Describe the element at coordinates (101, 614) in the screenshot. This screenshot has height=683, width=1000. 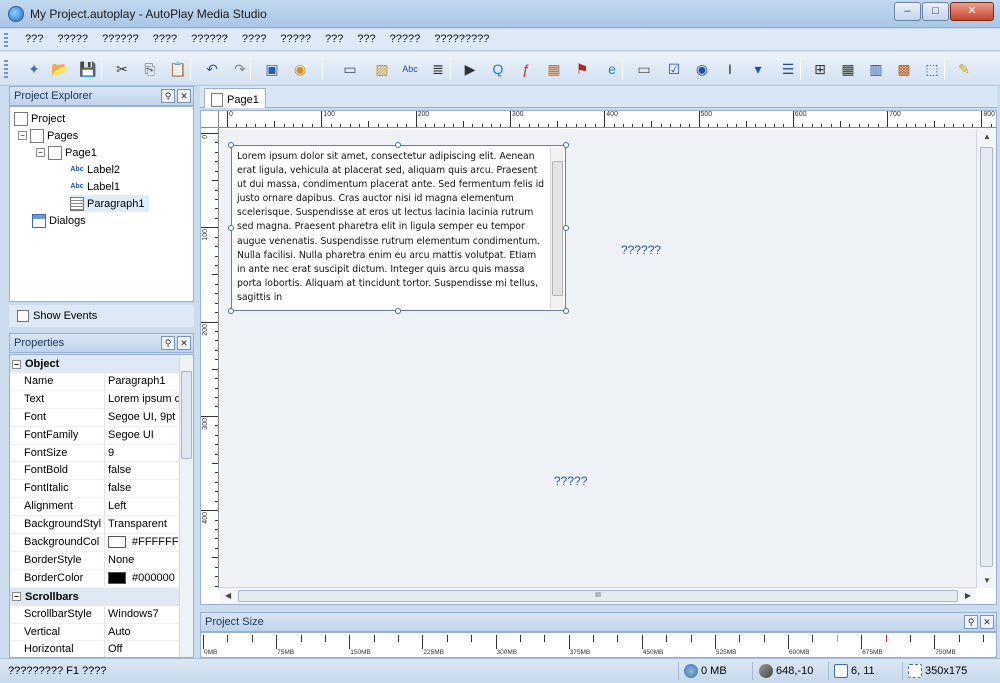
I see `property-row: ScrollbarStyle Windows7` at that location.